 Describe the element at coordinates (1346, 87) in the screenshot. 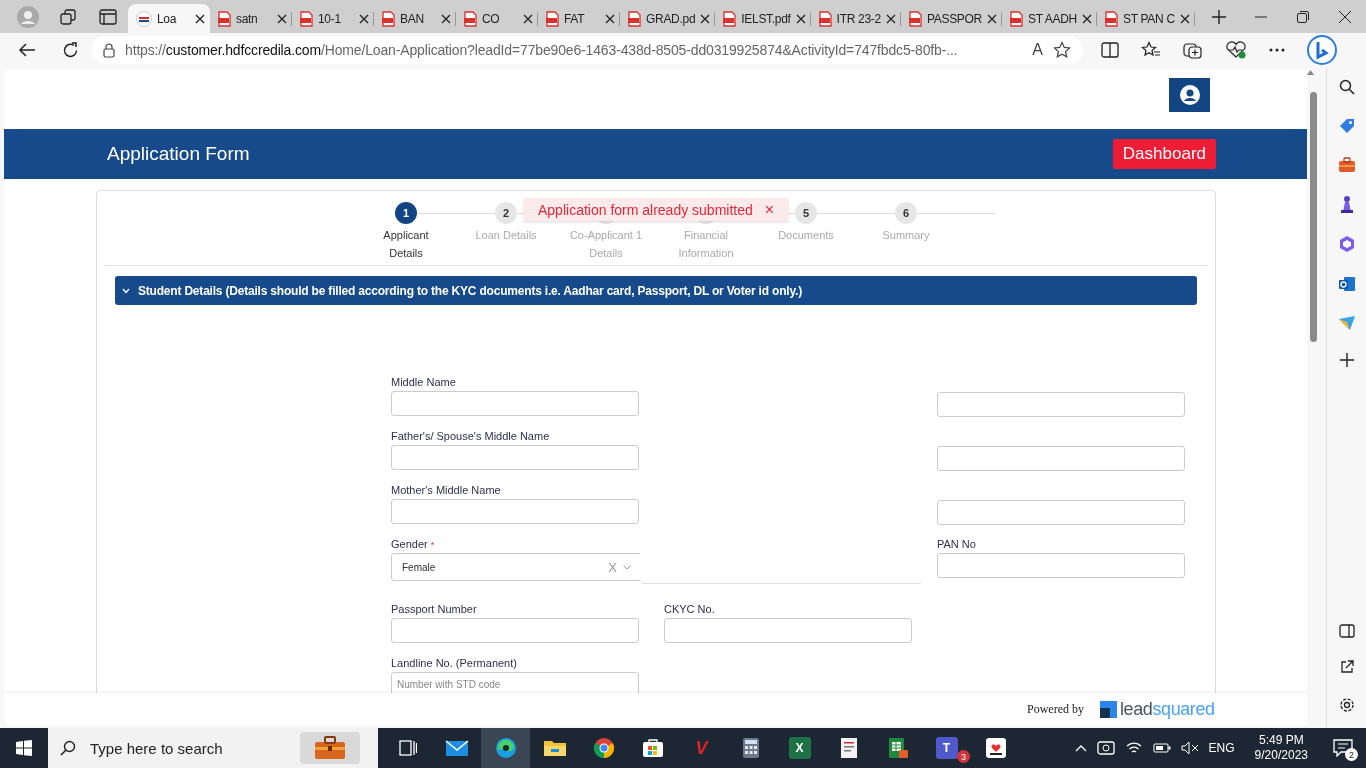

I see `search-icon` at that location.